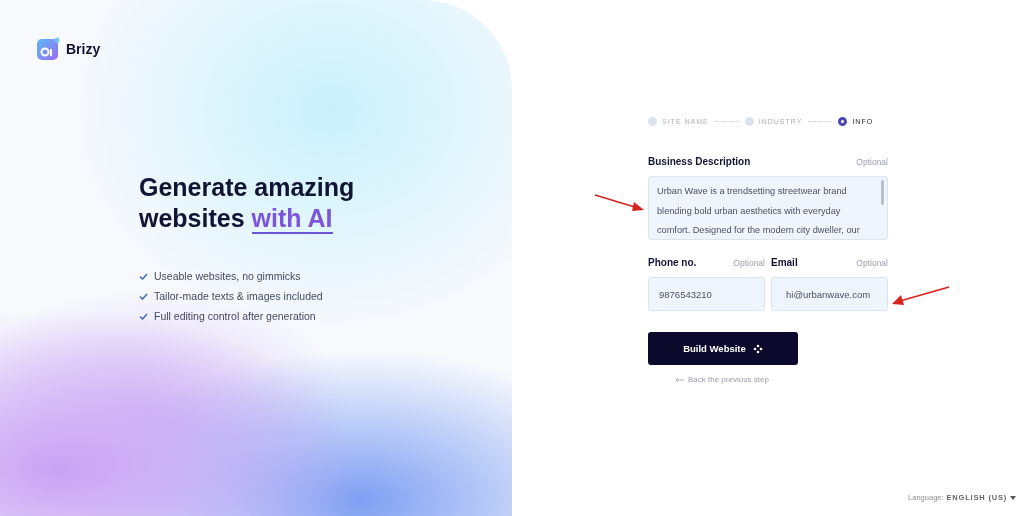 The height and width of the screenshot is (516, 1024). I want to click on caret-icon, so click(1013, 497).